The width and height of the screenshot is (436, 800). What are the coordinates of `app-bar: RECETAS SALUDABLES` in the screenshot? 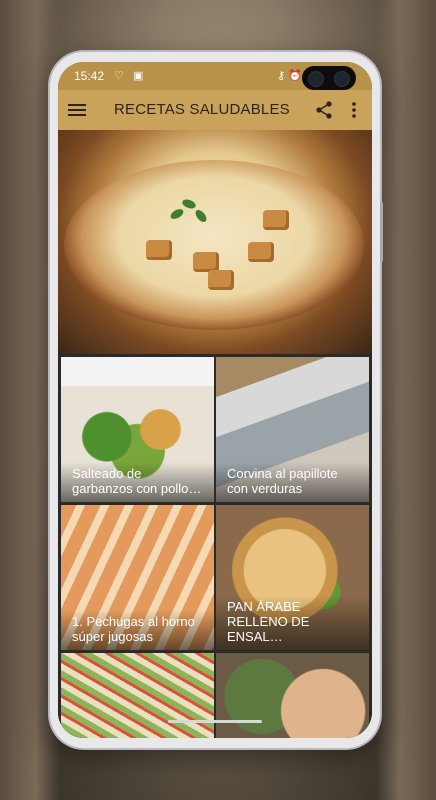 It's located at (215, 110).